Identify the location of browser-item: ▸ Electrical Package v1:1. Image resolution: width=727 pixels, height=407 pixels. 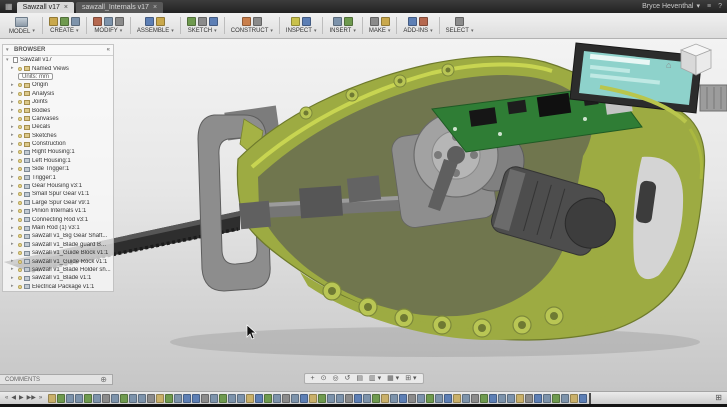
(58, 287).